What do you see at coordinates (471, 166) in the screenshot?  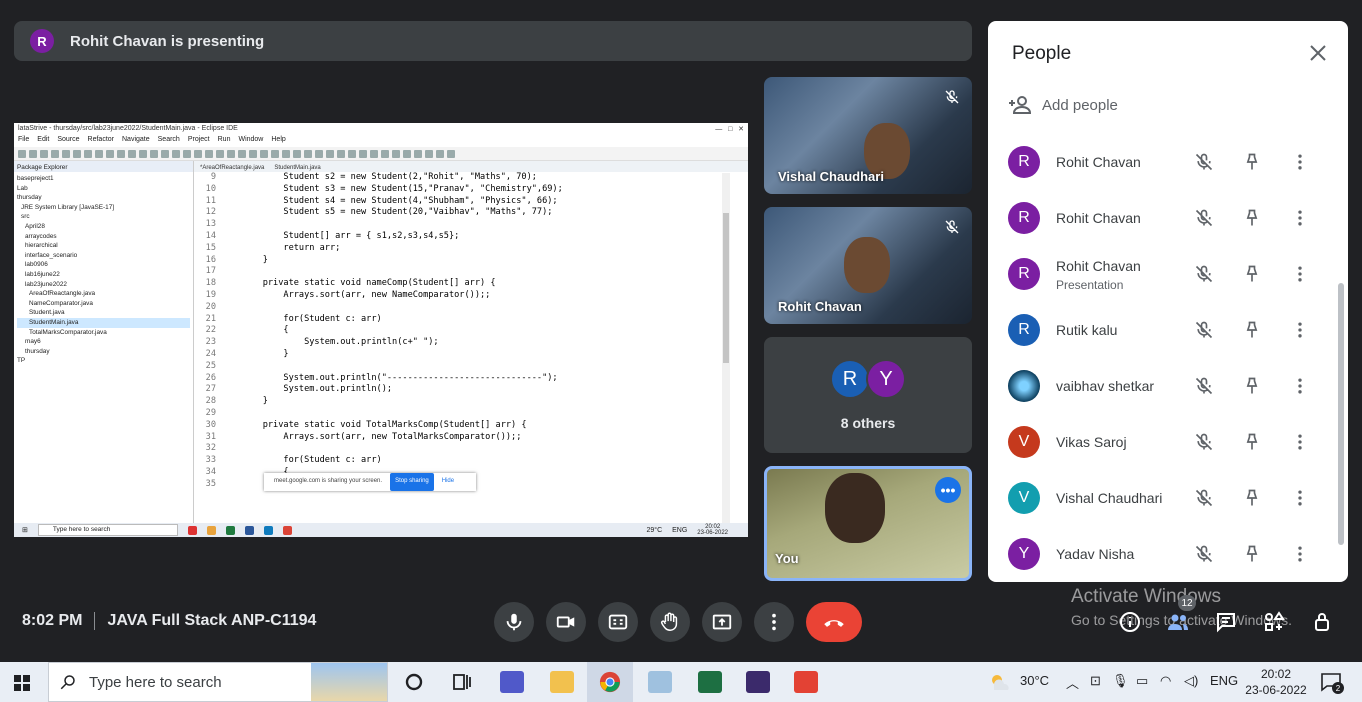 I see `editor-tabs: *AreaOfReactangle.java StudentMain.java` at bounding box center [471, 166].